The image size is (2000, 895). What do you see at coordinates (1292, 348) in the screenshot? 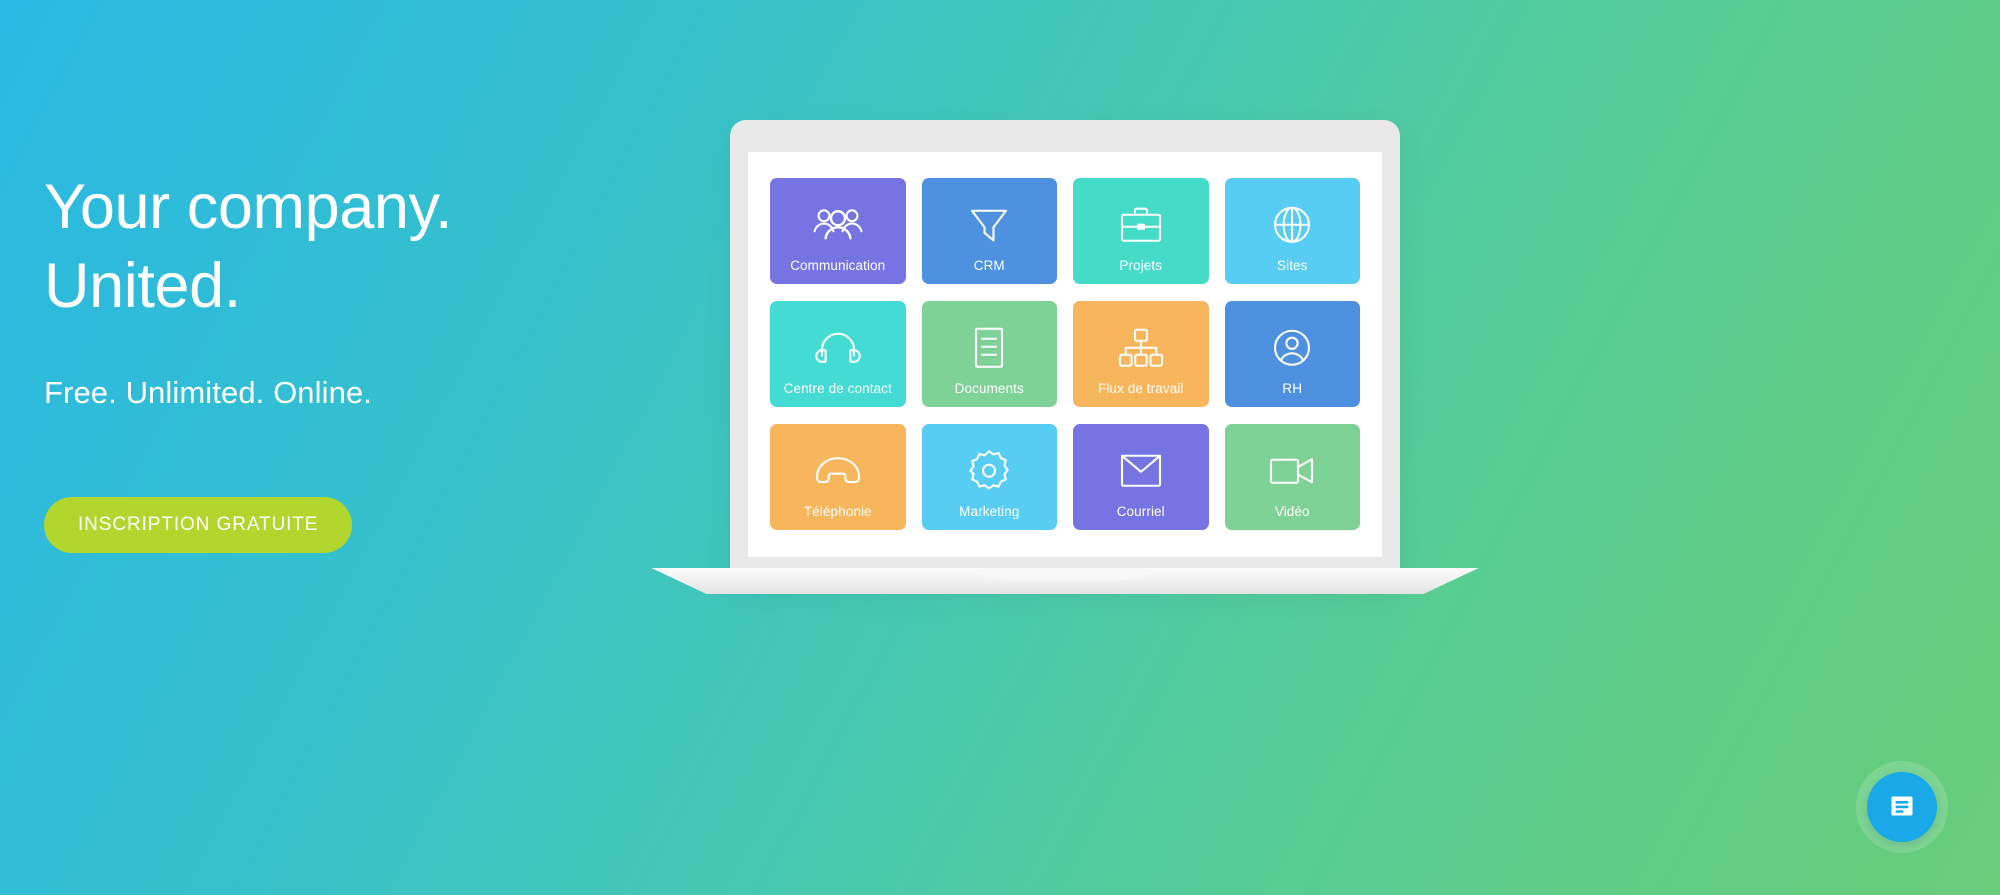
I see `user-circle-icon` at bounding box center [1292, 348].